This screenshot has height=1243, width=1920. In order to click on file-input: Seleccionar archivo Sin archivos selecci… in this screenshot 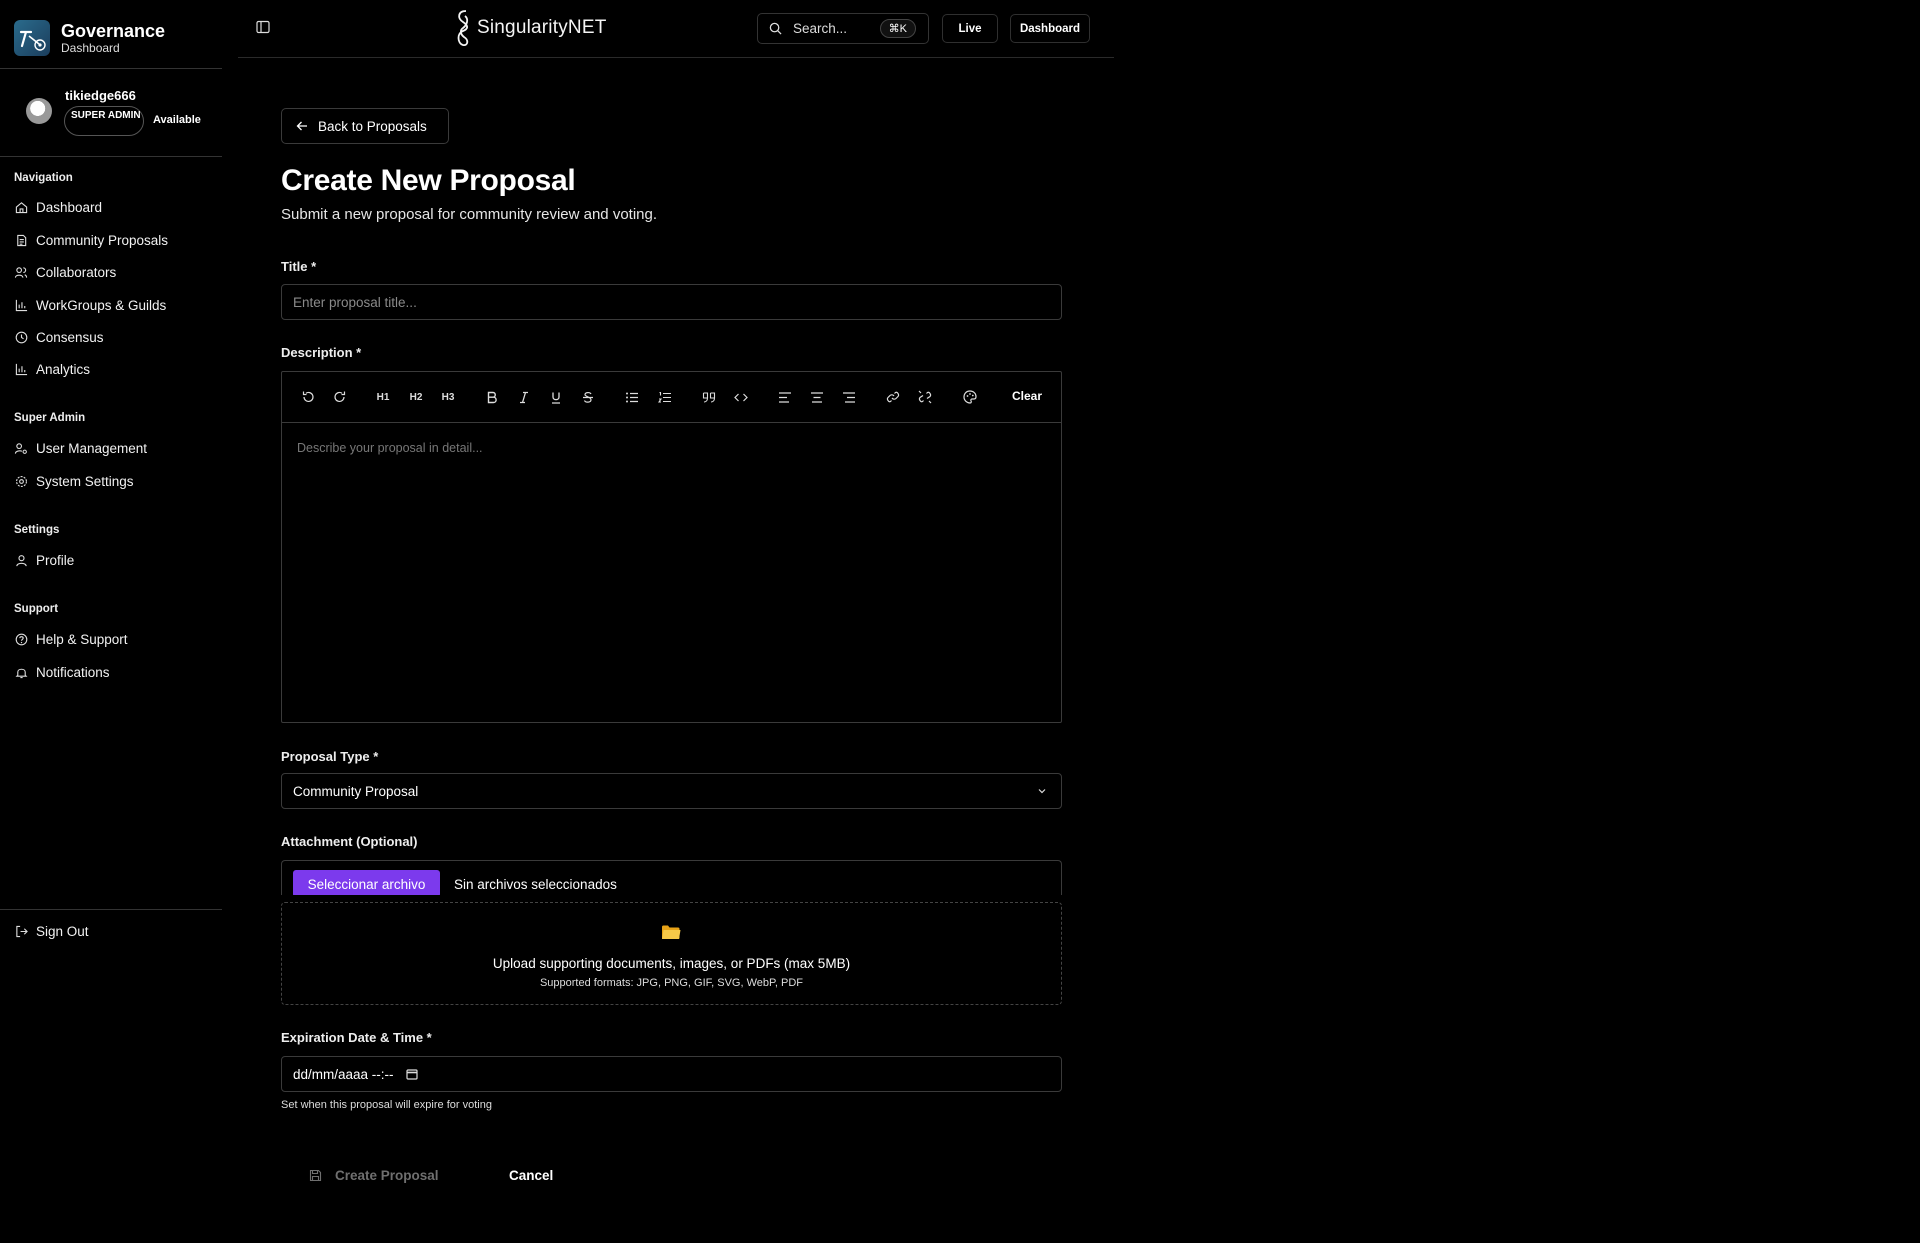, I will do `click(671, 877)`.